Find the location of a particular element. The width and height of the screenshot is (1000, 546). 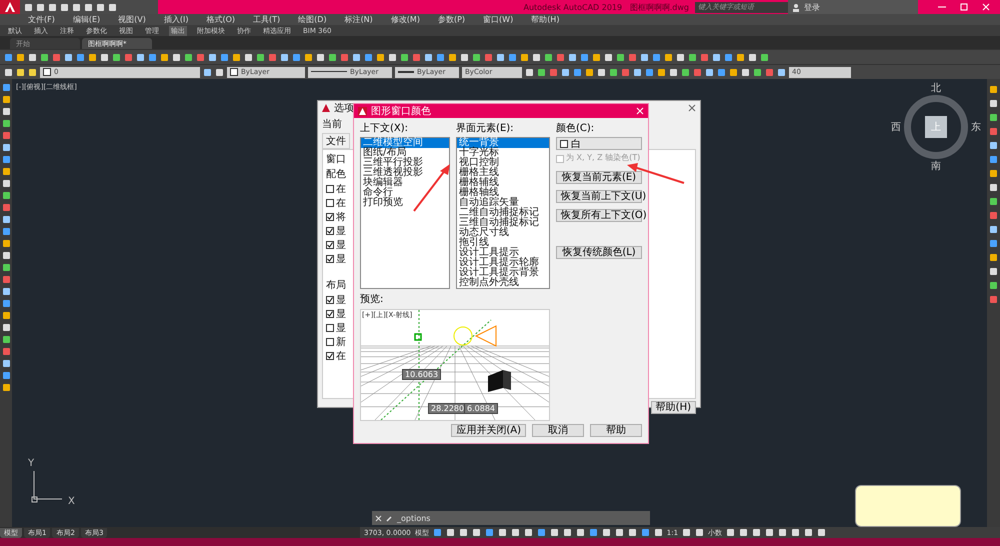

preview-label: 预览: is located at coordinates (372, 299).